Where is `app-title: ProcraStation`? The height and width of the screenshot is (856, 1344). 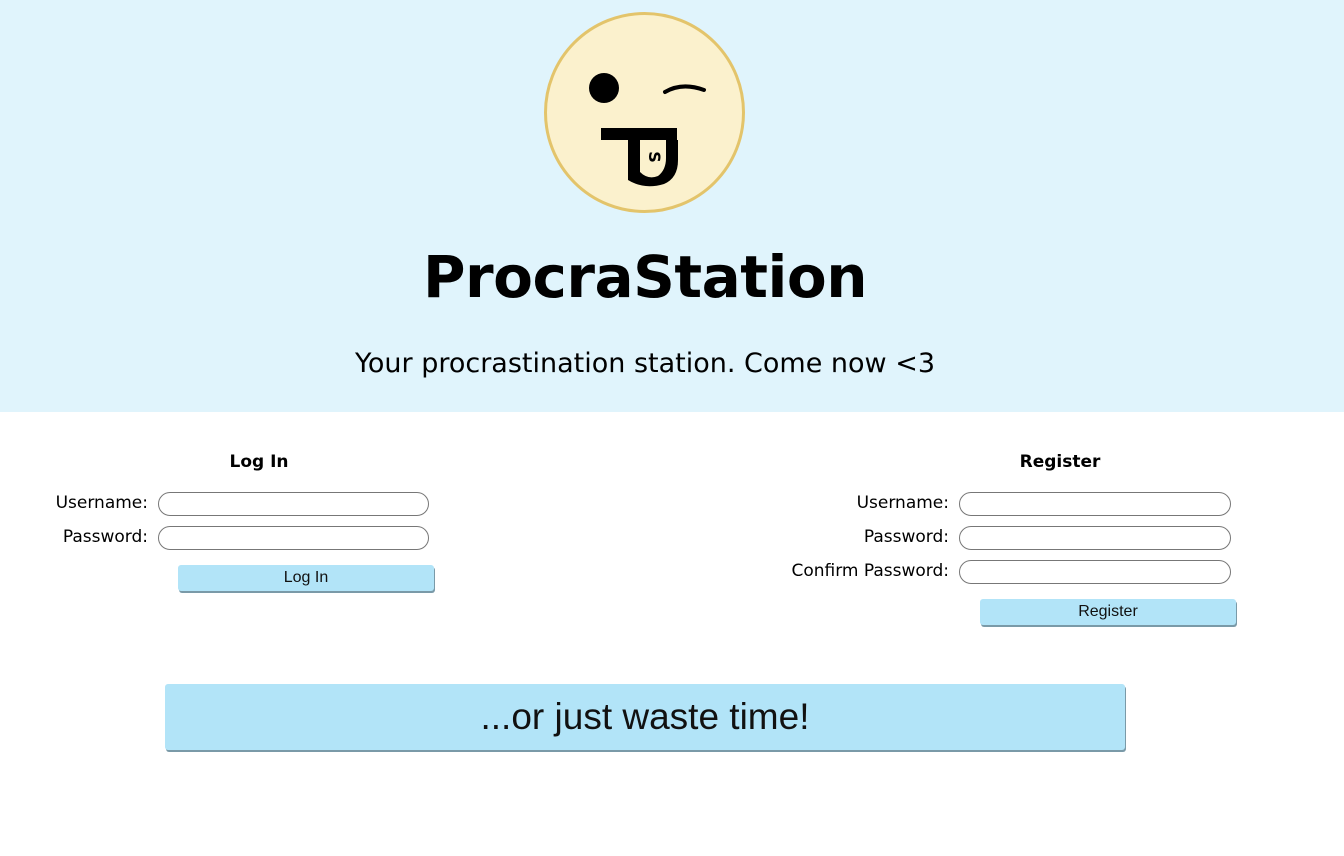 app-title: ProcraStation is located at coordinates (645, 277).